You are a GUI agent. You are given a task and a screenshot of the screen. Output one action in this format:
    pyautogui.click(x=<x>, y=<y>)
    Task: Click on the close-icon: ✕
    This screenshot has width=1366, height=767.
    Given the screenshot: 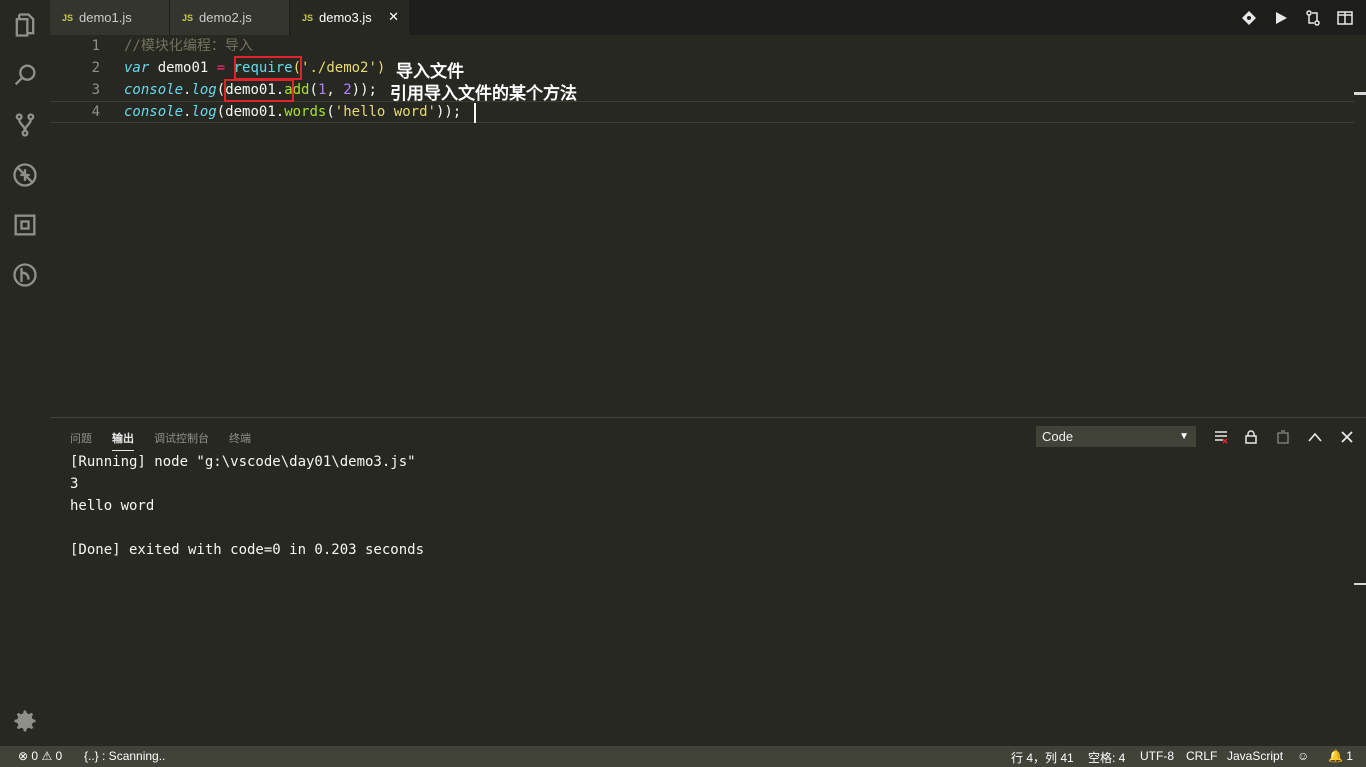 What is the action you would take?
    pyautogui.click(x=393, y=17)
    